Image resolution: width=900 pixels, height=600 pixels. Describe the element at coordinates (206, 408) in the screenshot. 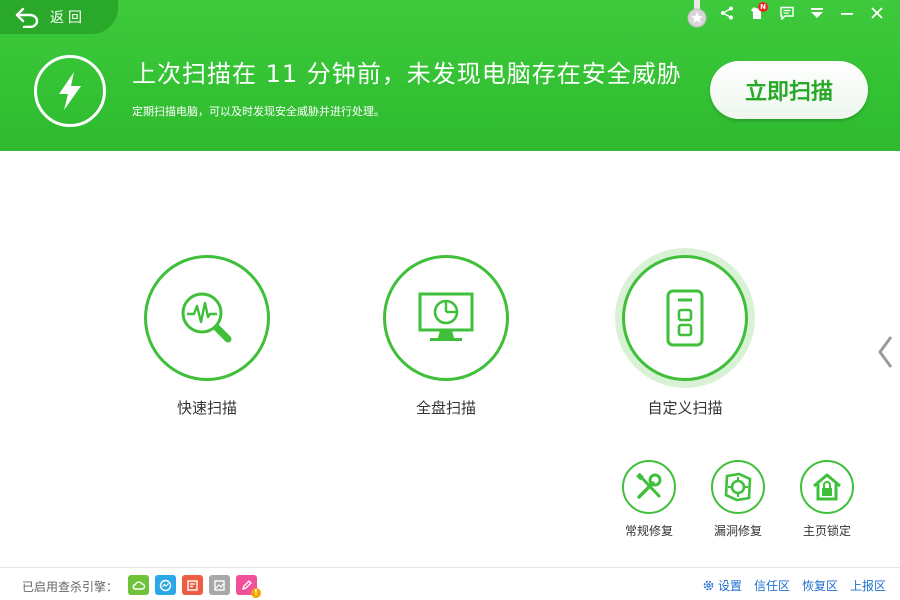

I see `quick-scan-label: 快速扫描` at that location.